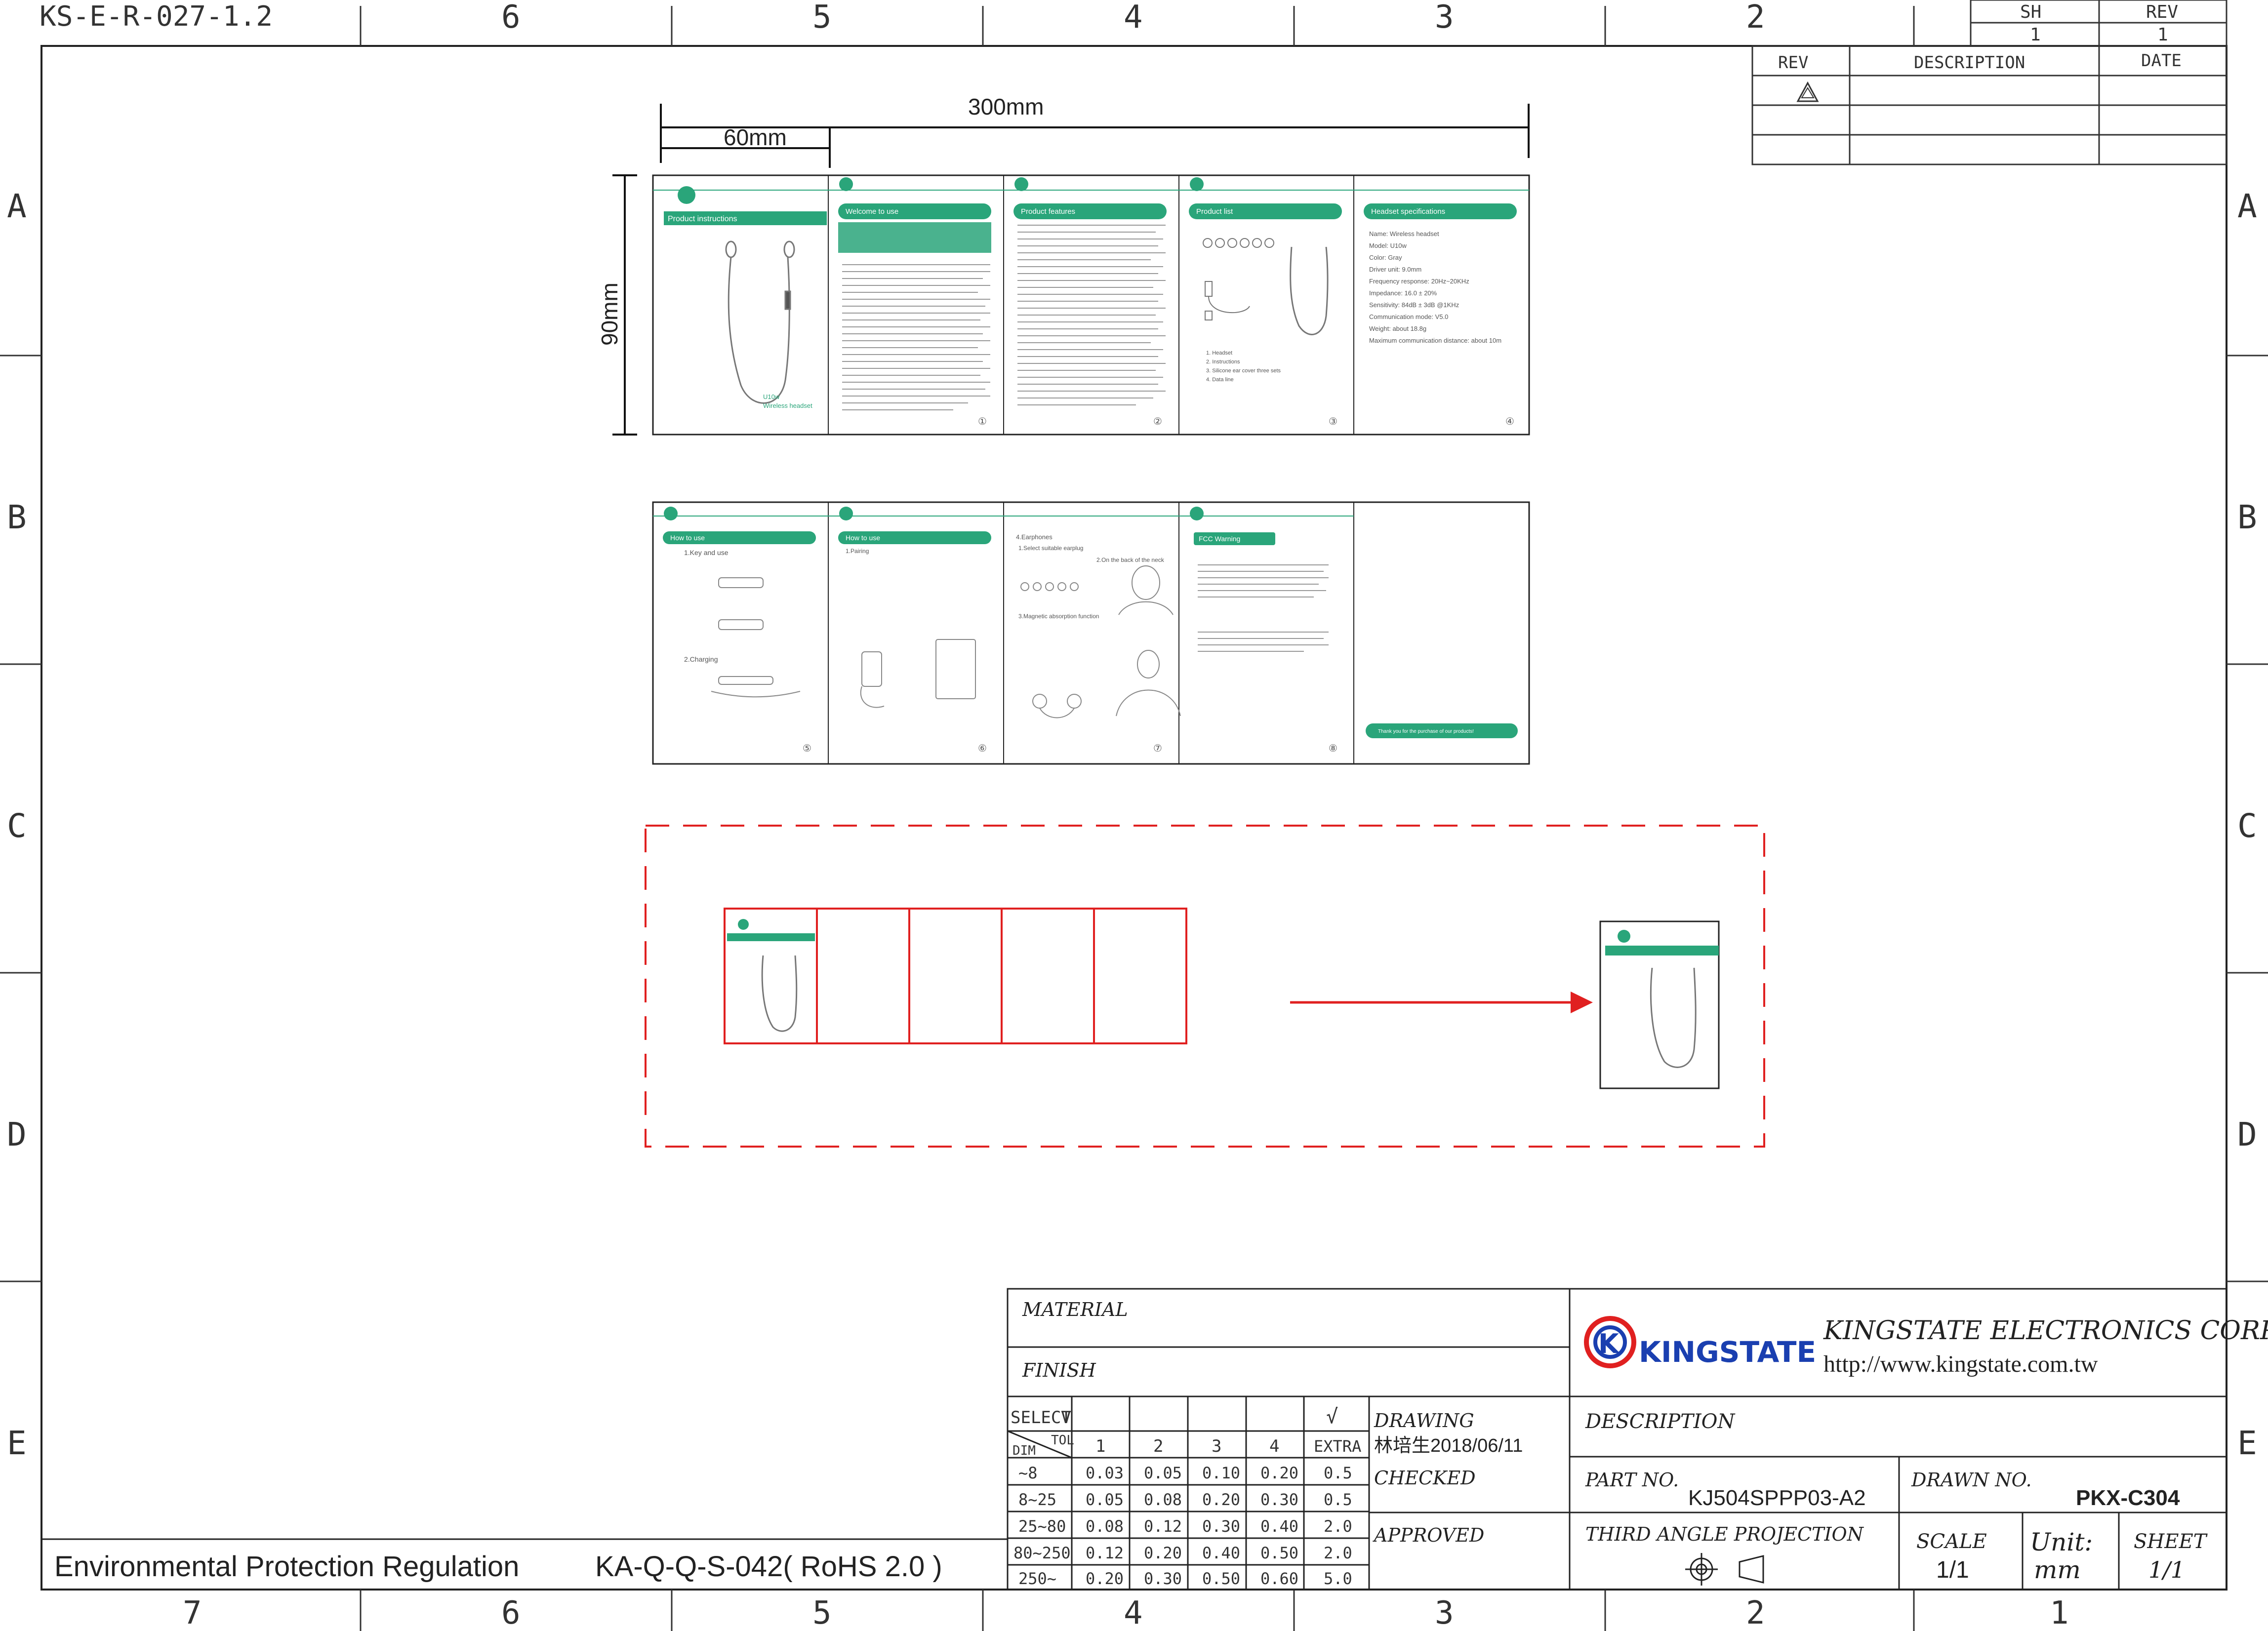 The height and width of the screenshot is (1631, 2268). What do you see at coordinates (1632, 1480) in the screenshot?
I see `part-no-label: PART NO.` at bounding box center [1632, 1480].